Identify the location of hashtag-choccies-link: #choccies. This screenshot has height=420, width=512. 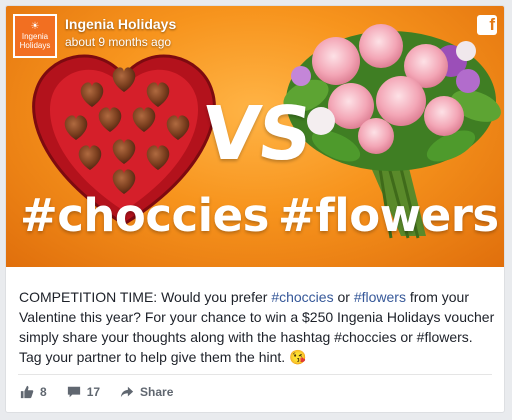
(302, 297).